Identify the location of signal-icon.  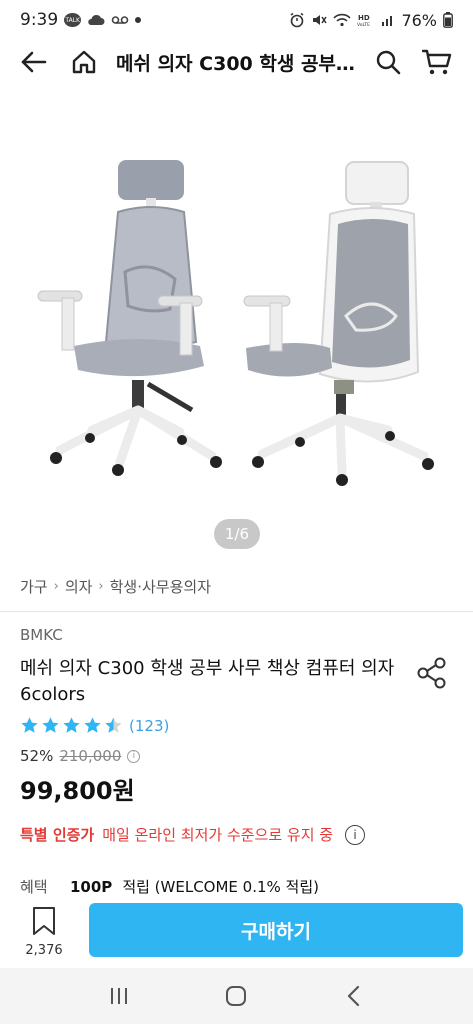
(387, 21).